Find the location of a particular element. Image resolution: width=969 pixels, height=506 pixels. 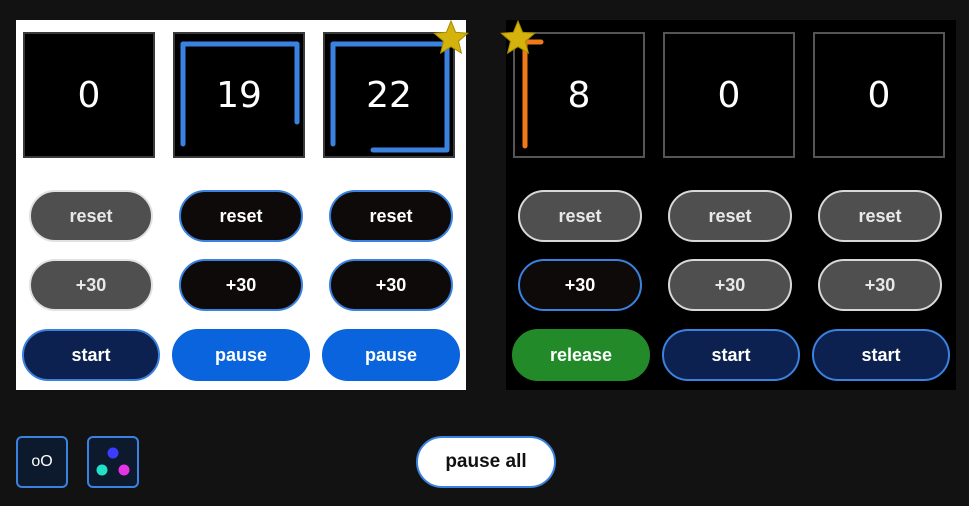

color-palette-button is located at coordinates (113, 462).